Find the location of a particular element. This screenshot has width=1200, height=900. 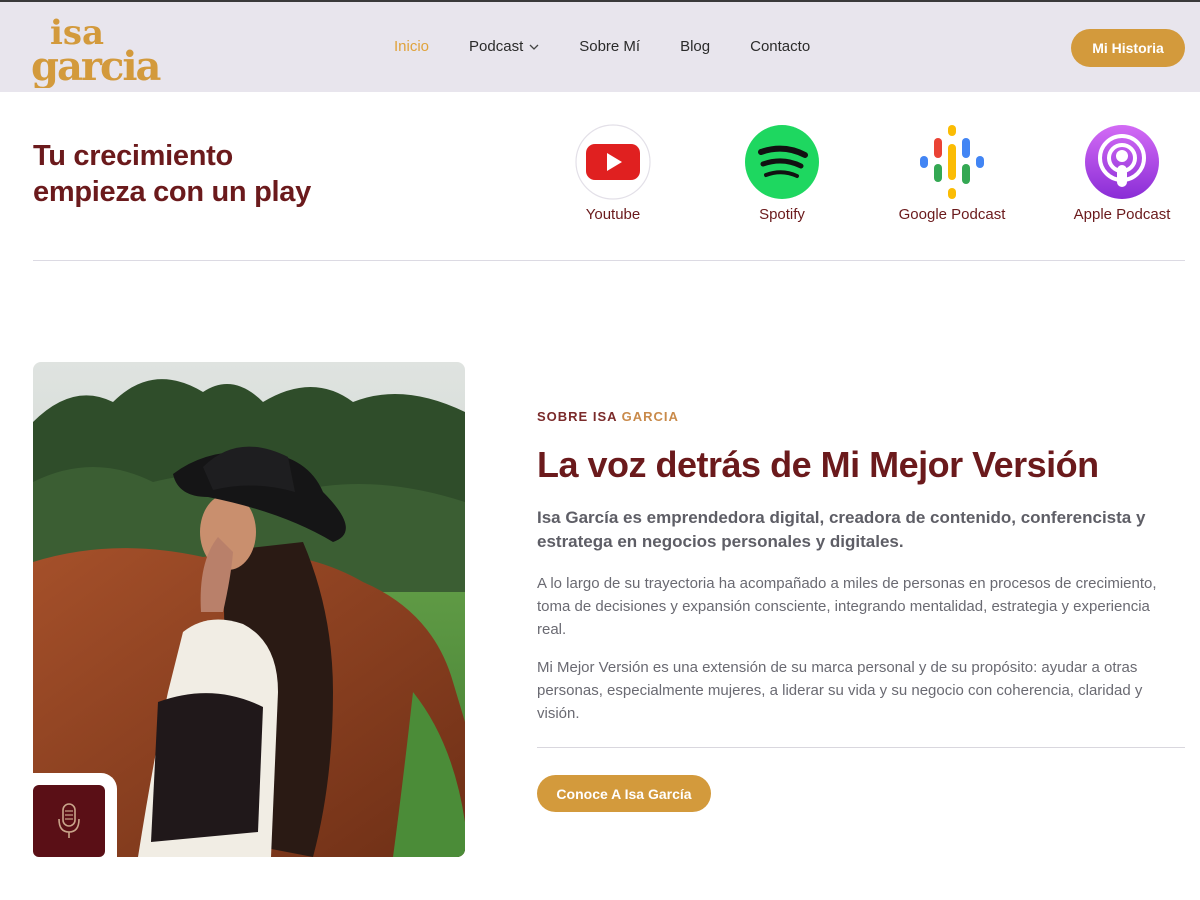

nav-inicio: Inicio is located at coordinates (411, 46).